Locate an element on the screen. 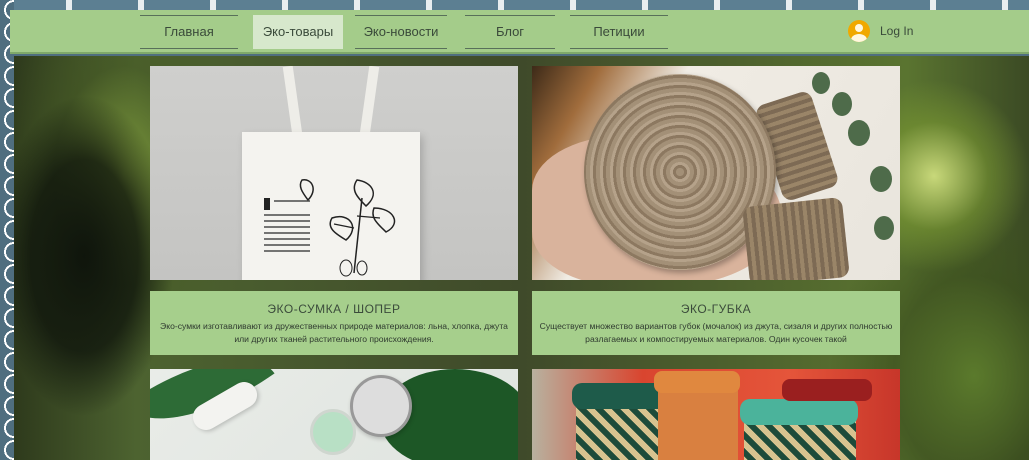  top-decorative-pattern is located at coordinates (514, 5).